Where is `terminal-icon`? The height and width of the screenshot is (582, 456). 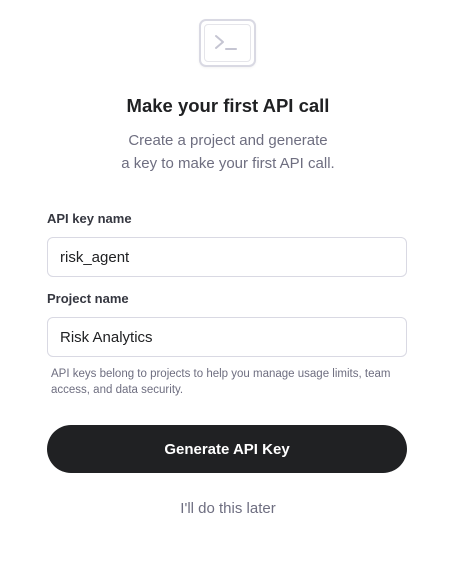
terminal-icon is located at coordinates (227, 43).